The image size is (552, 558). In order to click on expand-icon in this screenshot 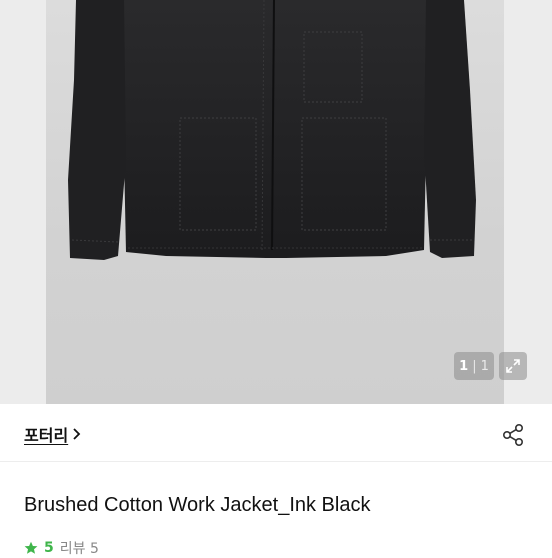, I will do `click(513, 366)`.